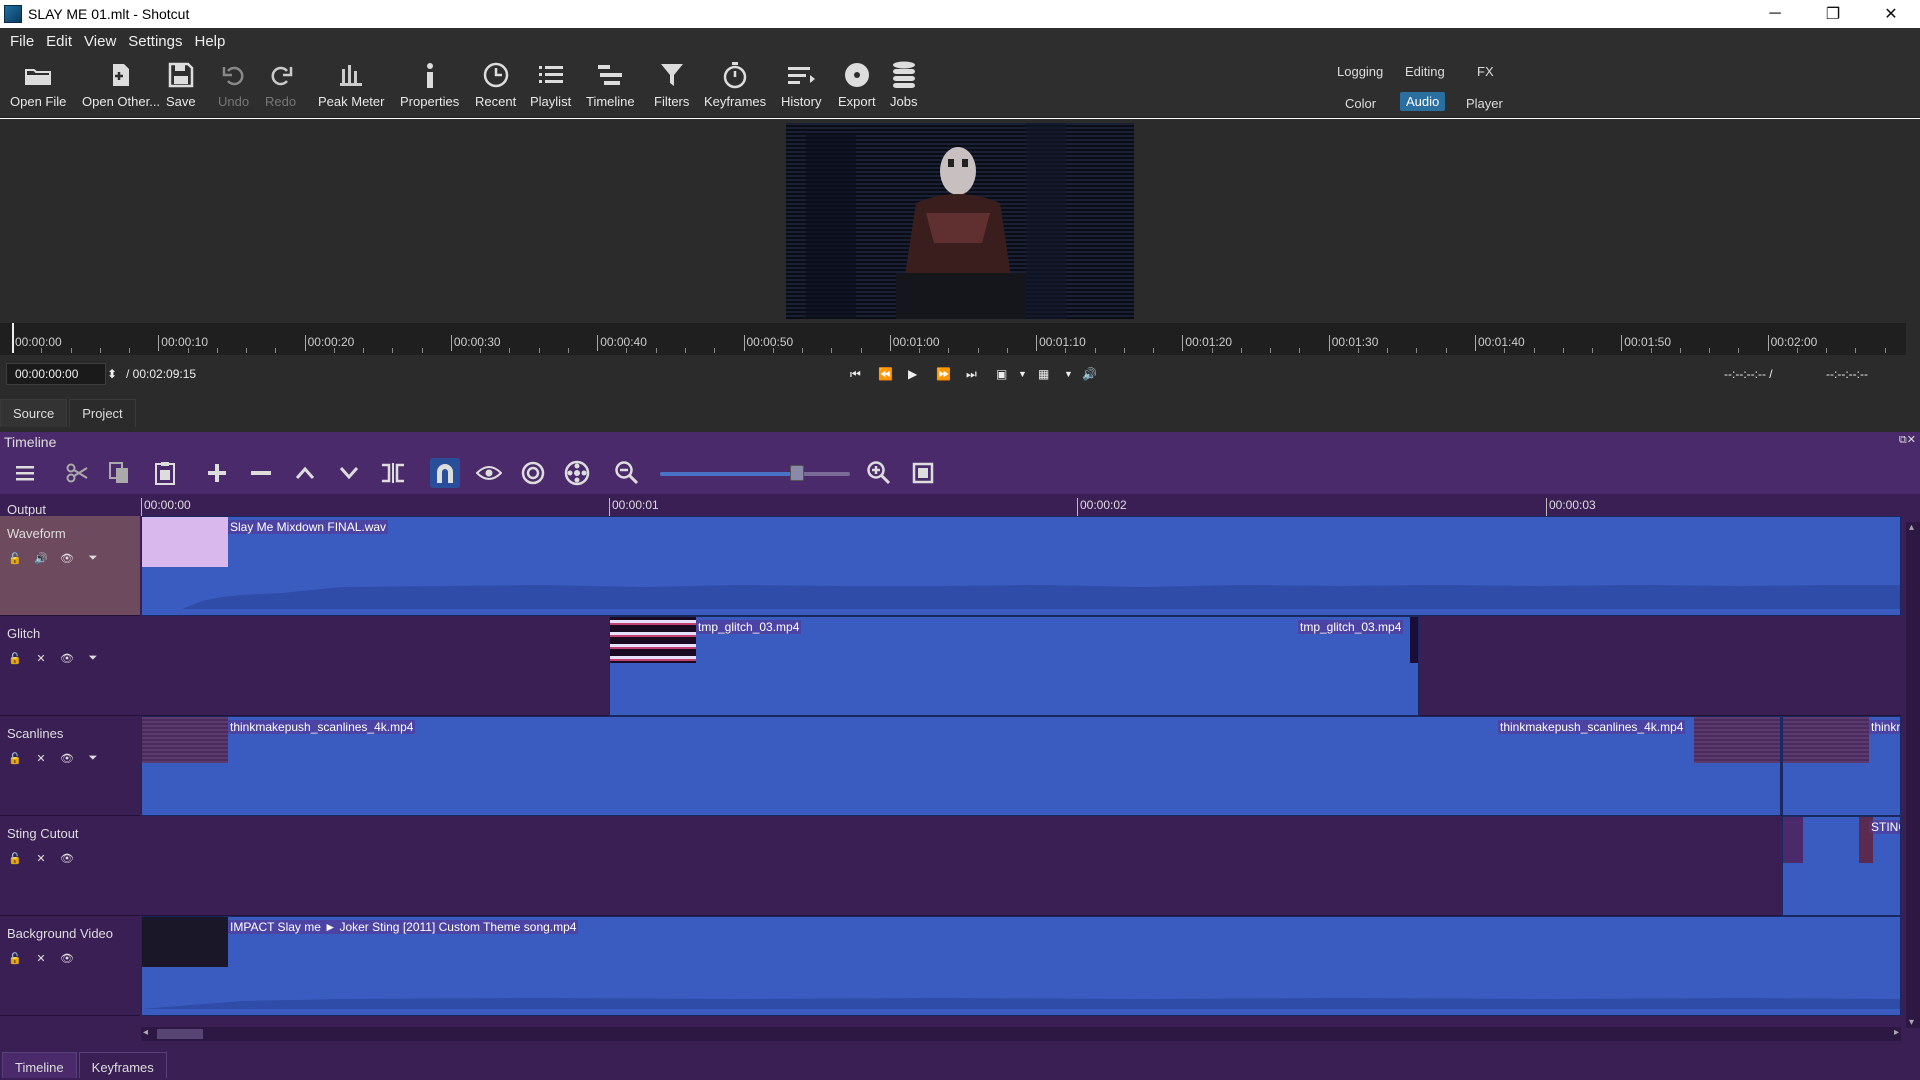 The image size is (1920, 1080). What do you see at coordinates (38, 83) in the screenshot?
I see `open-file-button: Open File` at bounding box center [38, 83].